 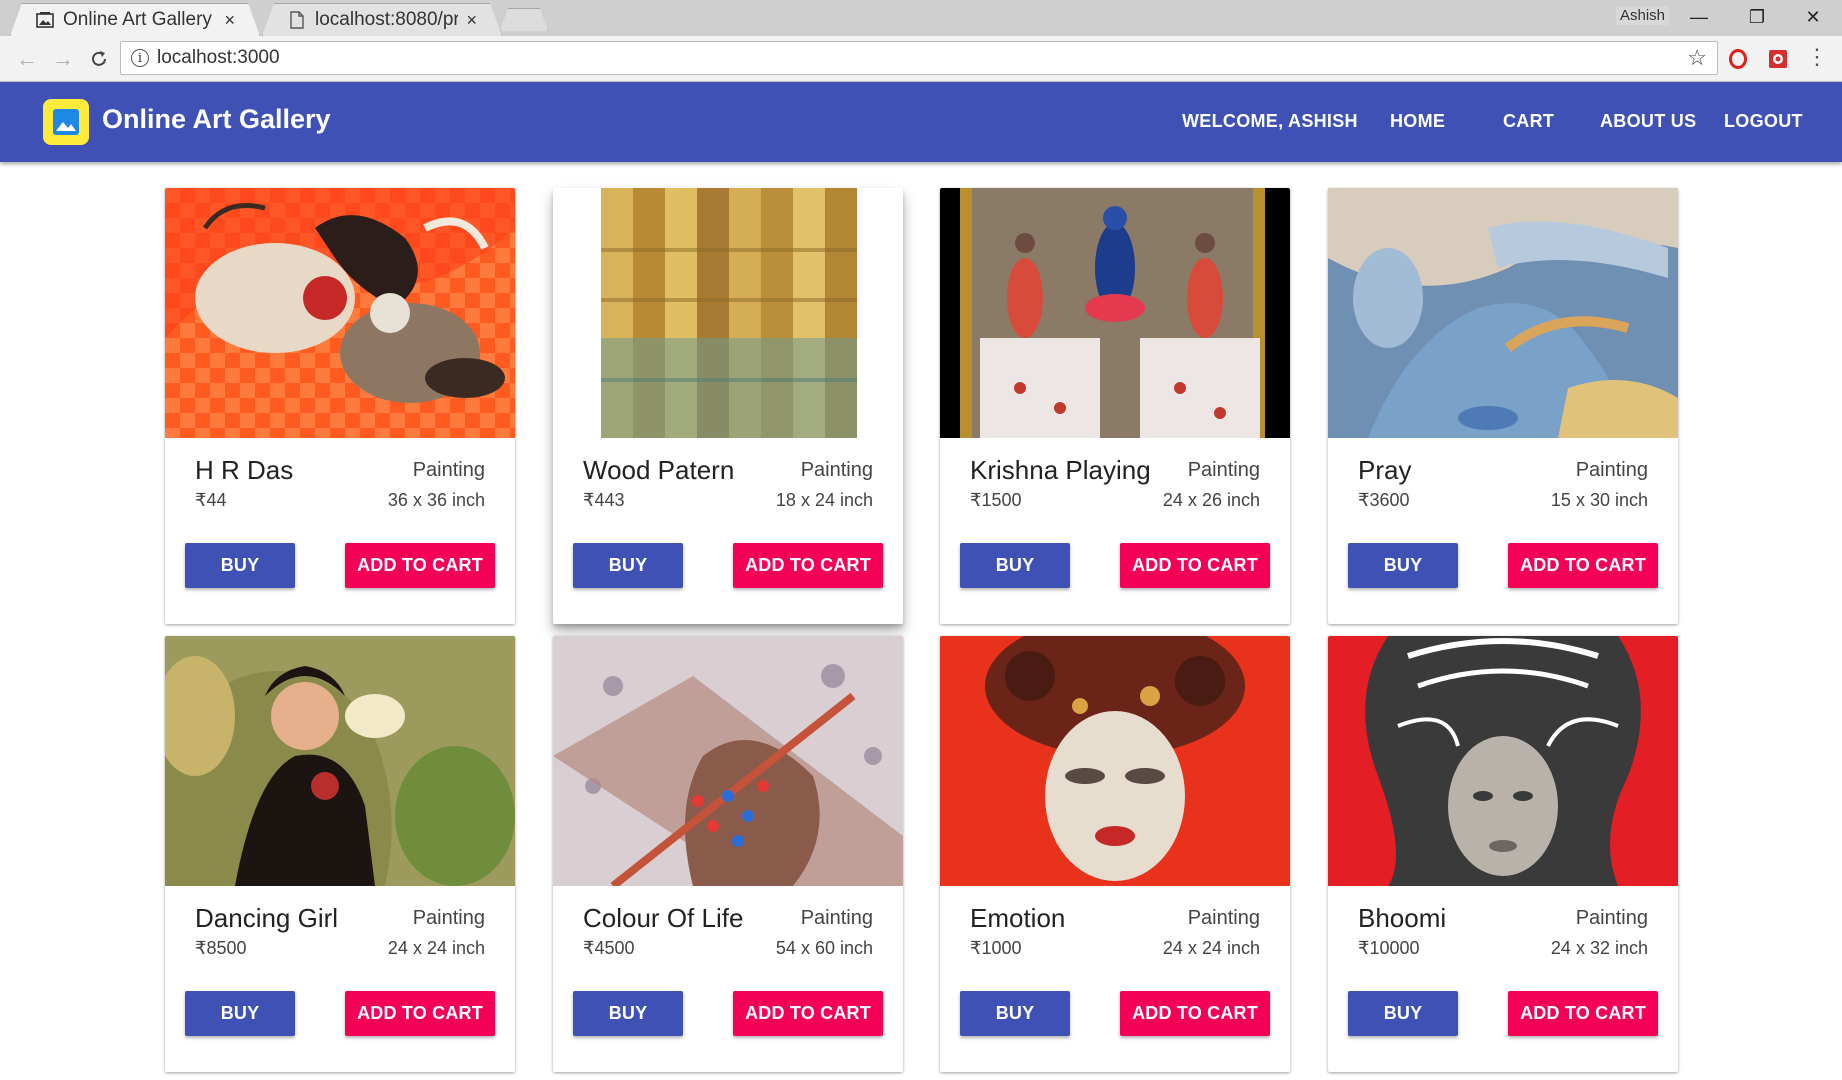 I want to click on product-size: 36 x 36 inch, so click(x=436, y=500).